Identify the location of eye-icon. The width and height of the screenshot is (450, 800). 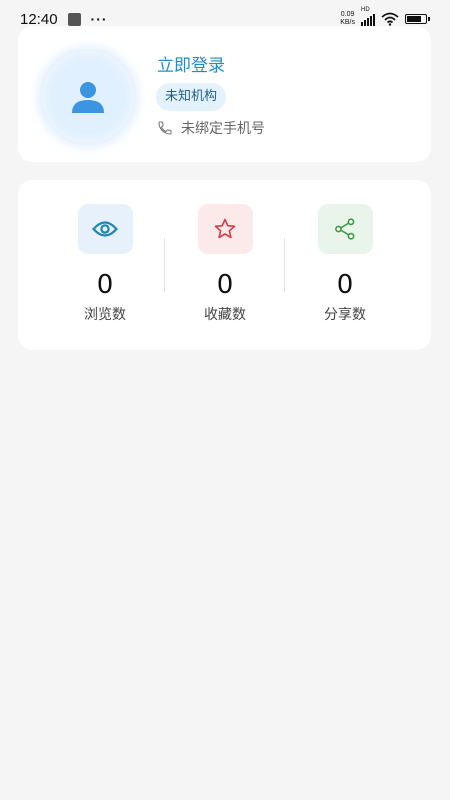
(105, 229).